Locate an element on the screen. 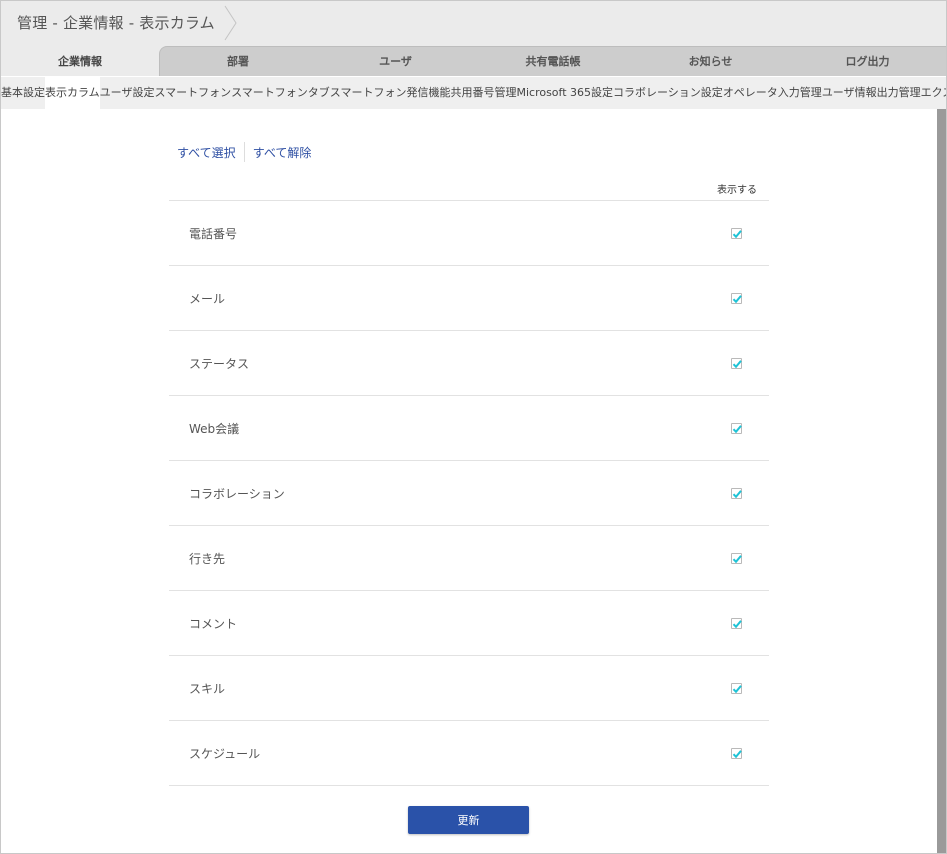 Image resolution: width=947 pixels, height=854 pixels. column-label: ステータス is located at coordinates (219, 364).